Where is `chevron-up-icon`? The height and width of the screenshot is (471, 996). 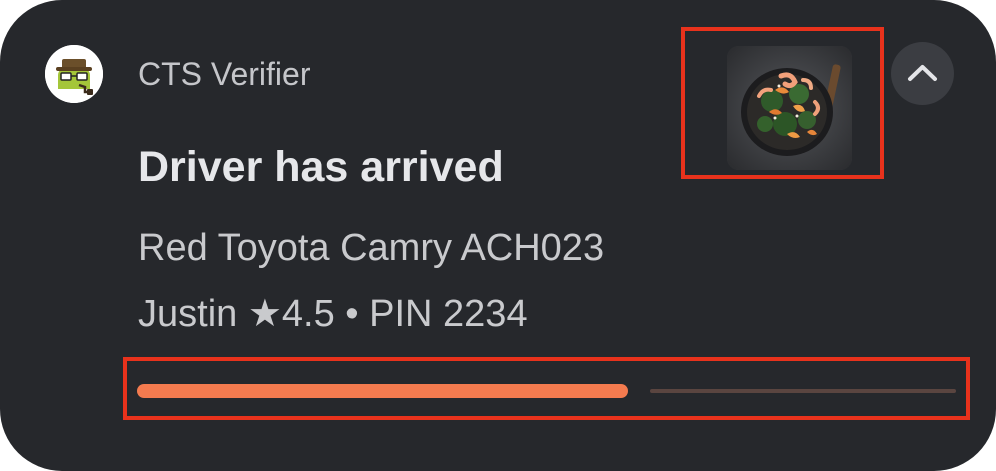 chevron-up-icon is located at coordinates (922, 73).